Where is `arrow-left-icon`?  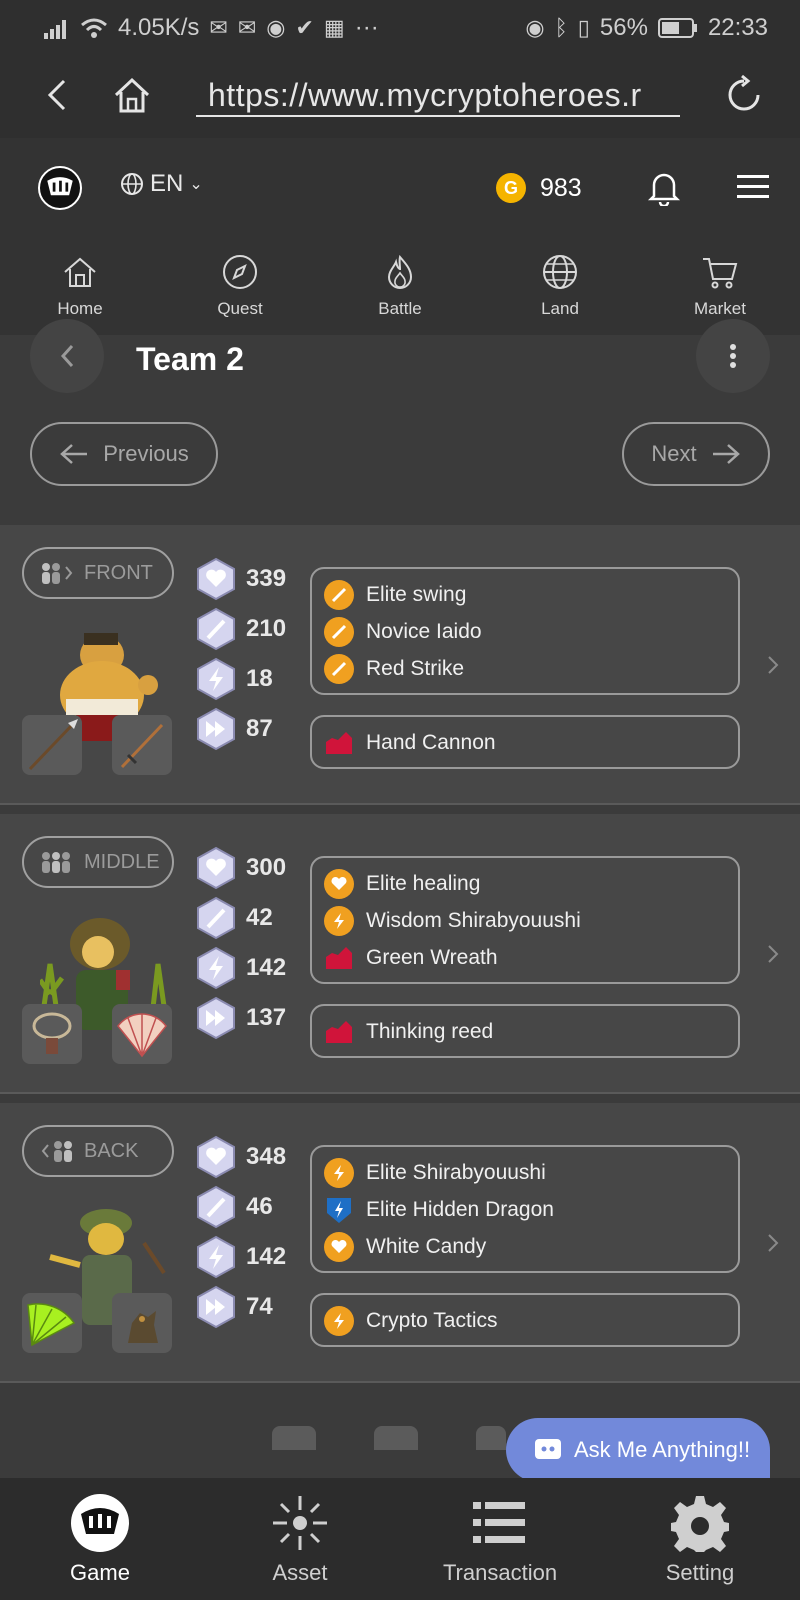 arrow-left-icon is located at coordinates (74, 454).